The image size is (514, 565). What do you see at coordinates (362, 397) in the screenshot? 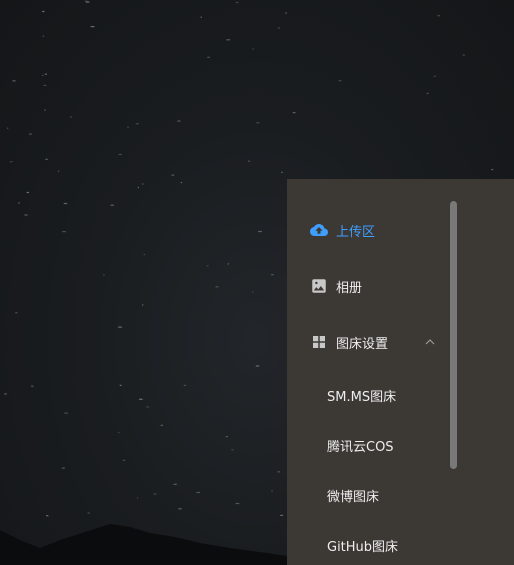
I see `submenu-label: SM.MS图床` at bounding box center [362, 397].